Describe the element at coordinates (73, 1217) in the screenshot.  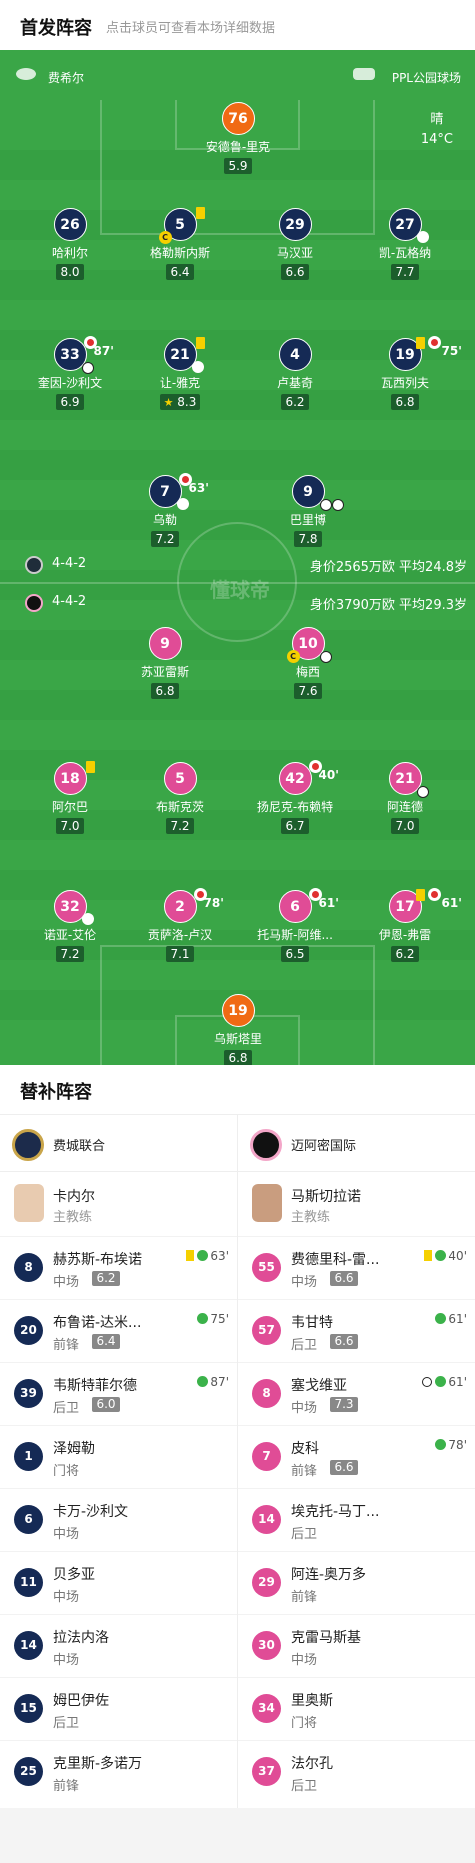
I see `coach-role: 主教练` at that location.